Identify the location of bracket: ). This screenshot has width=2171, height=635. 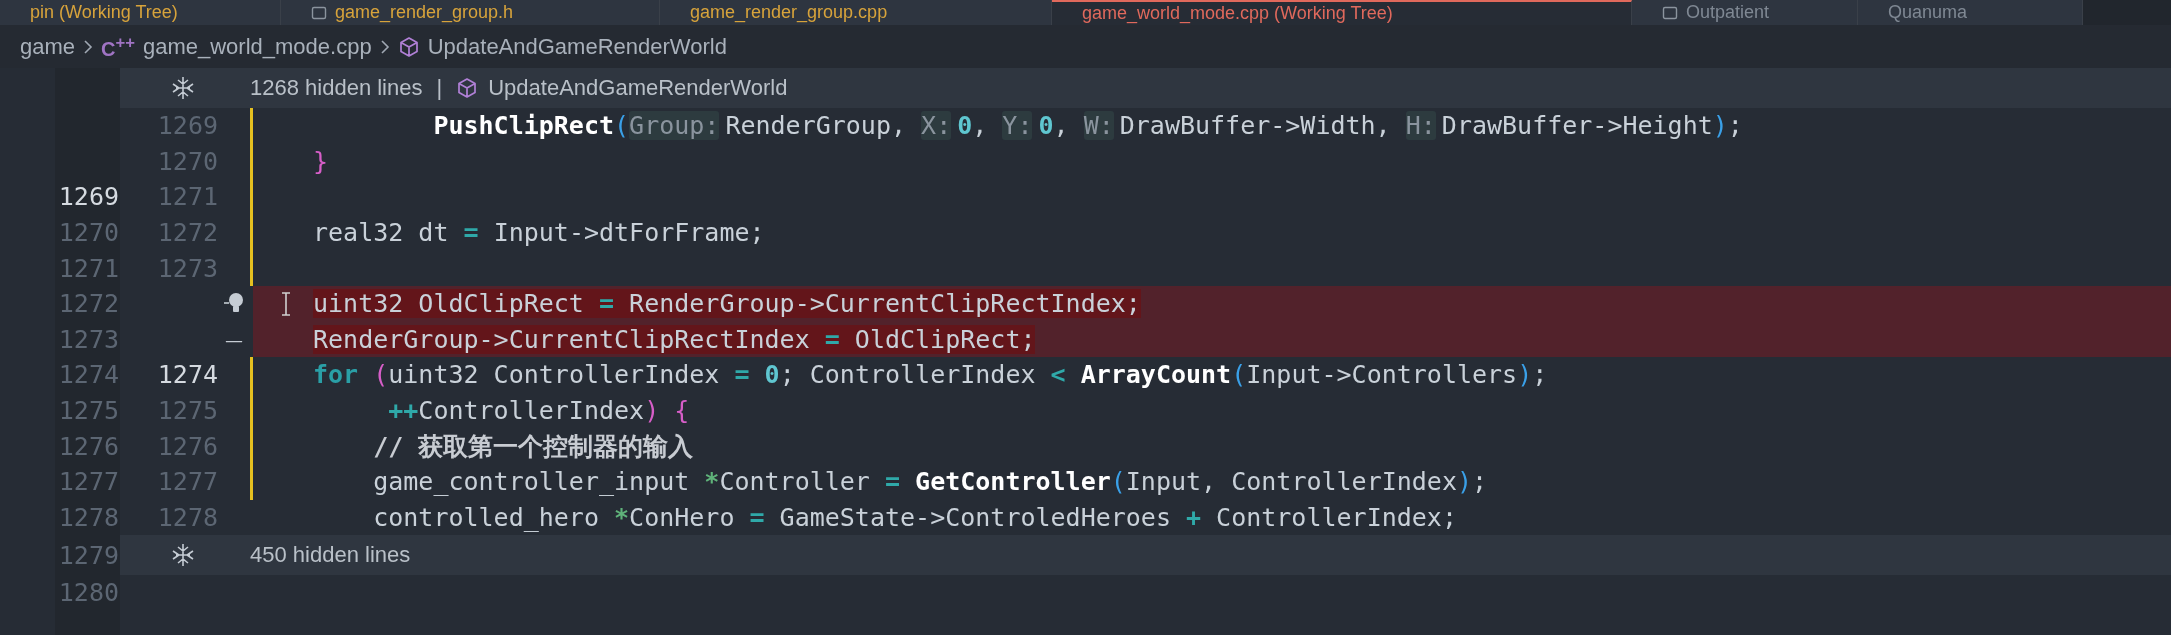
(652, 411).